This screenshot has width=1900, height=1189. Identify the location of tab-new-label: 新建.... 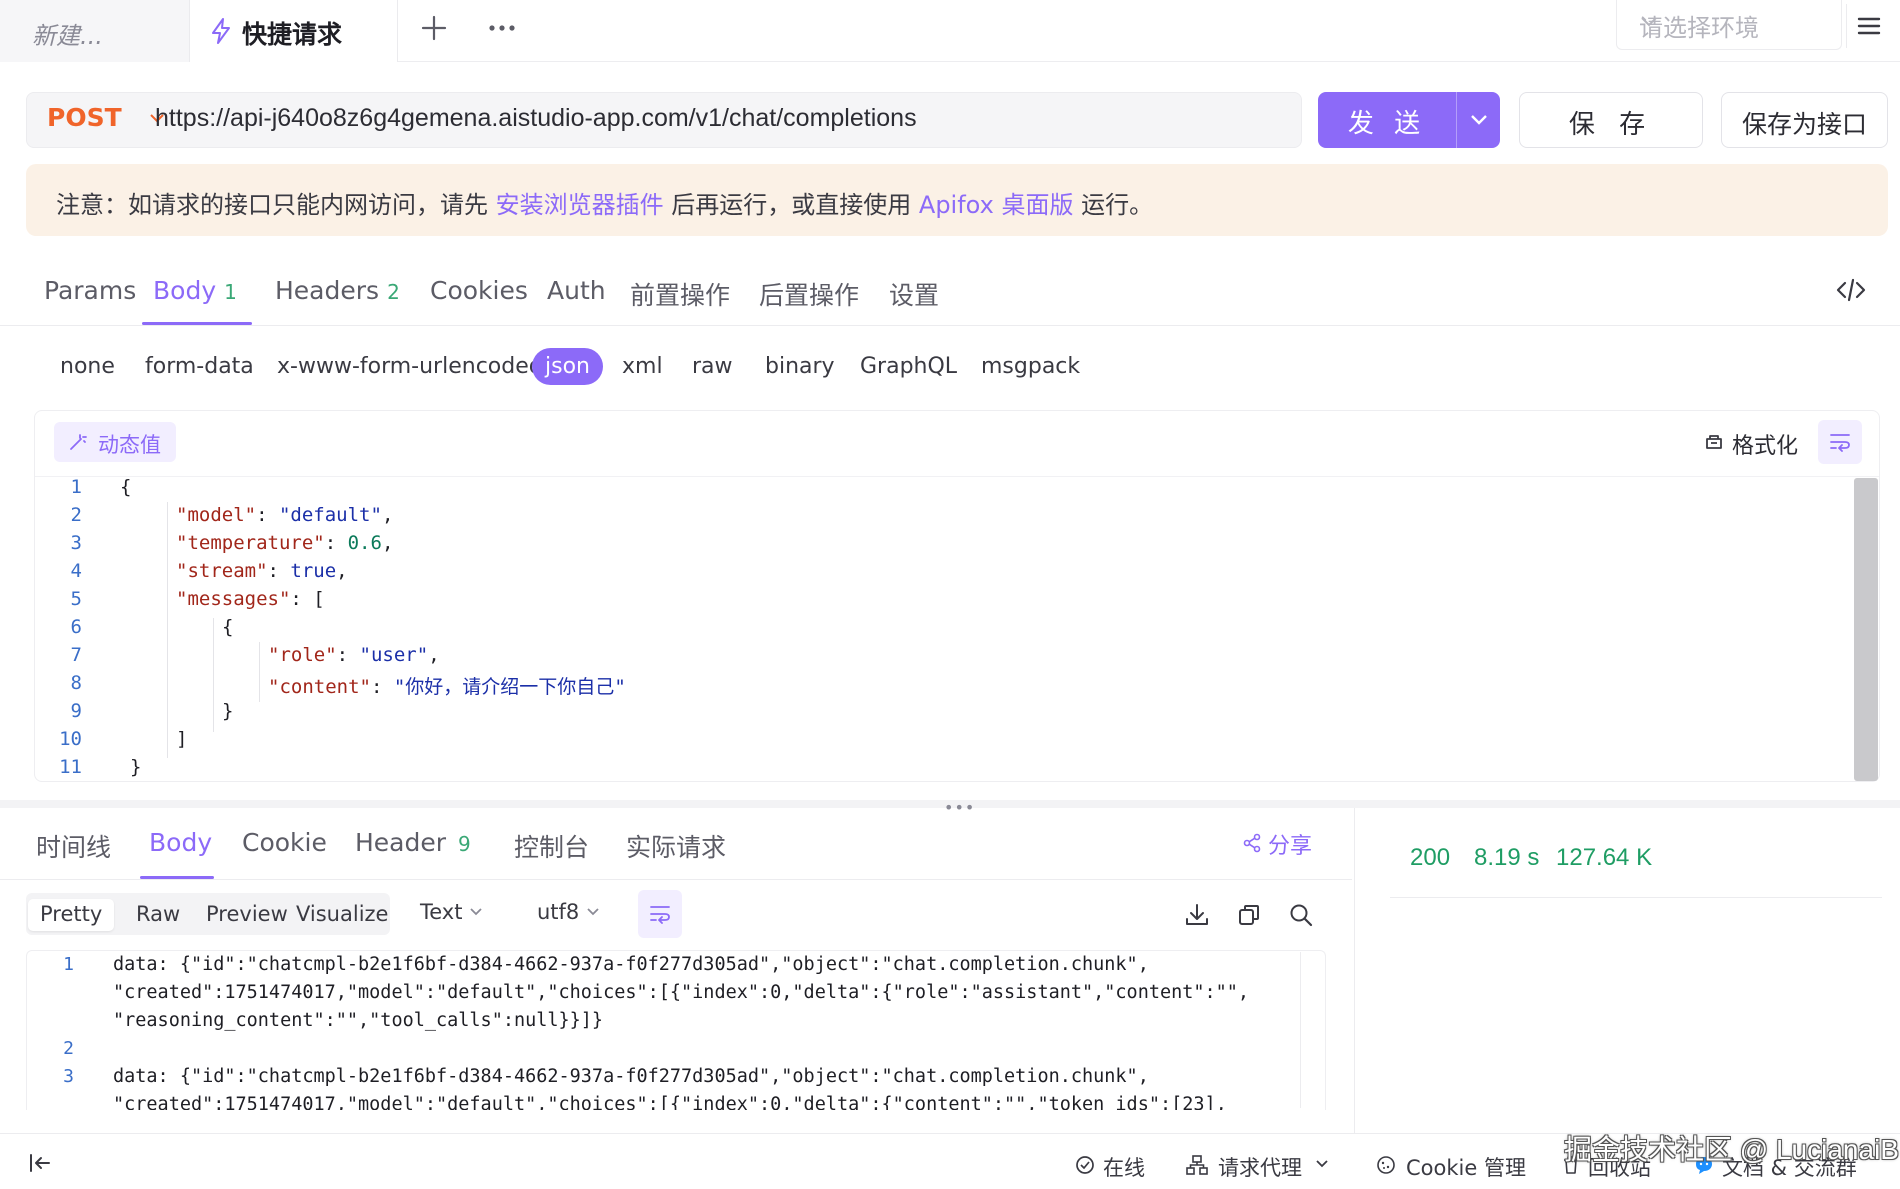
(67, 36).